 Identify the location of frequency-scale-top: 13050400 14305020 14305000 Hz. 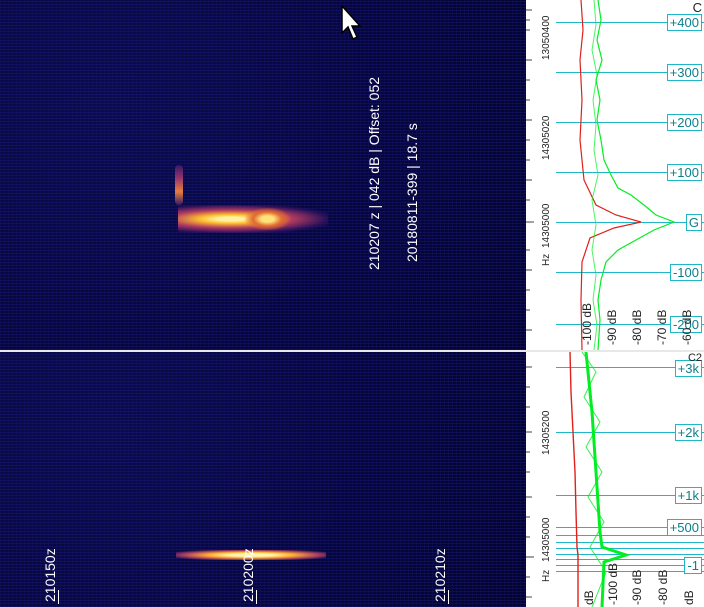
(541, 175).